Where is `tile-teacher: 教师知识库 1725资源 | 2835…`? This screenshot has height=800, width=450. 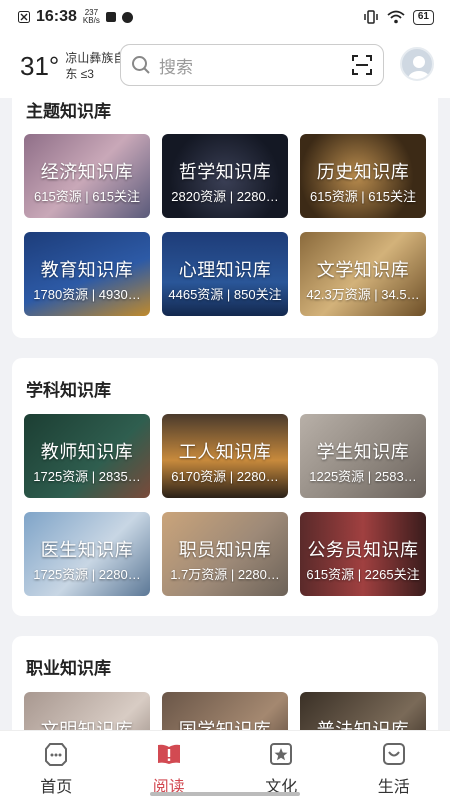 tile-teacher: 教师知识库 1725资源 | 2835… is located at coordinates (87, 456).